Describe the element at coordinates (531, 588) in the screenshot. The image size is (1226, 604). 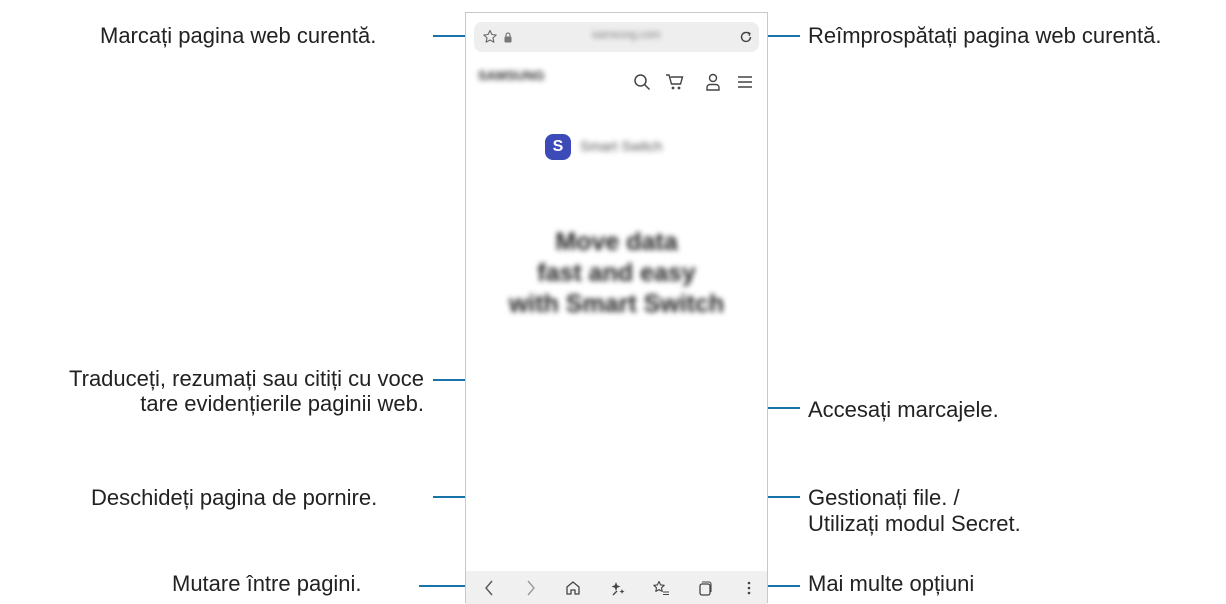
I see `forward-icon` at that location.